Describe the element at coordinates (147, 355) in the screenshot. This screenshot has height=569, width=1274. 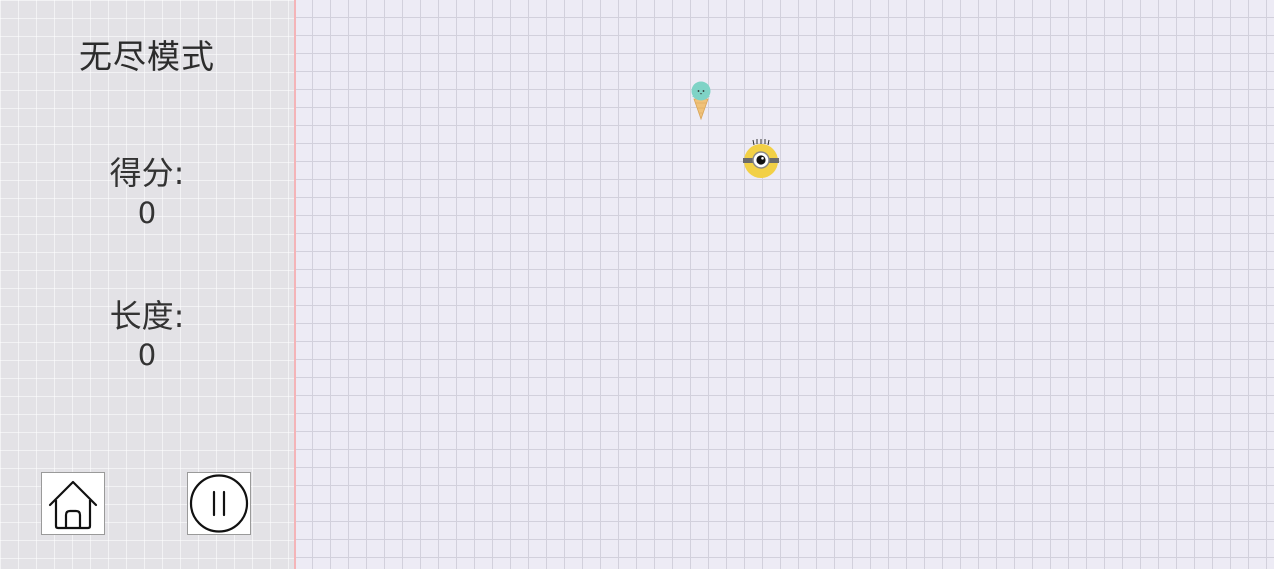
I see `length-value: 0` at that location.